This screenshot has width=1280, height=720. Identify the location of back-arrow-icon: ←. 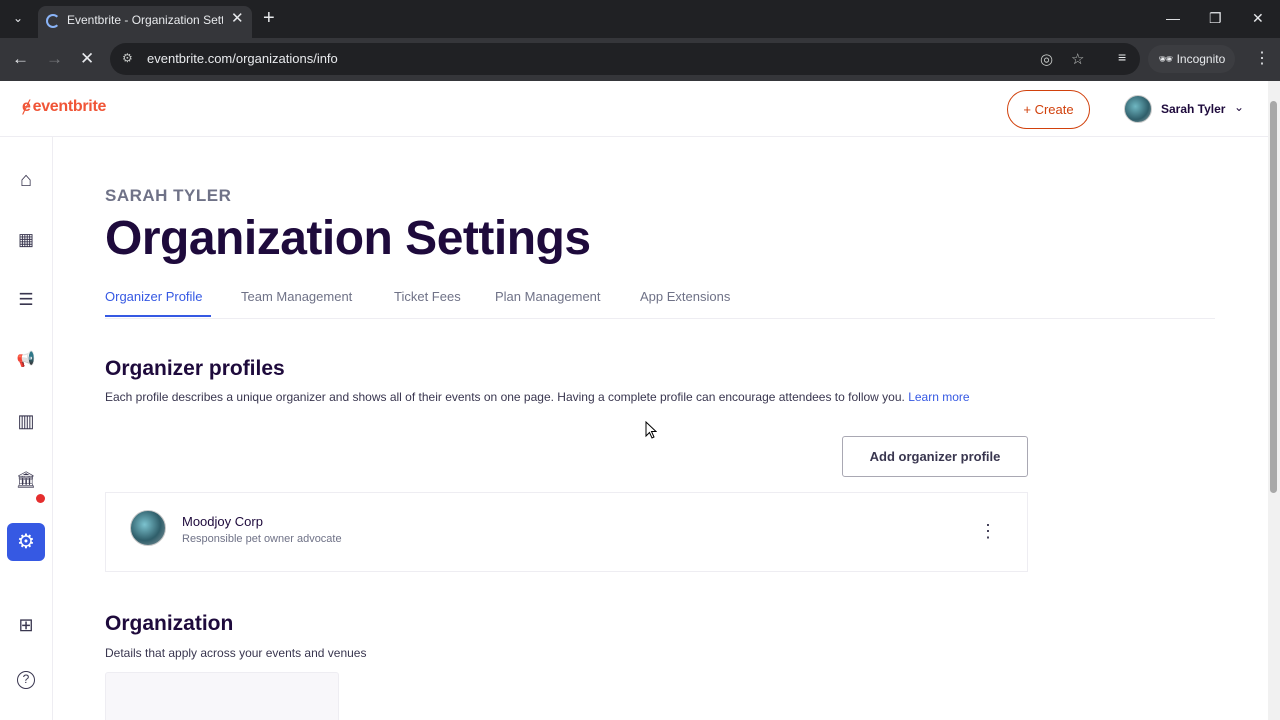
(20, 59).